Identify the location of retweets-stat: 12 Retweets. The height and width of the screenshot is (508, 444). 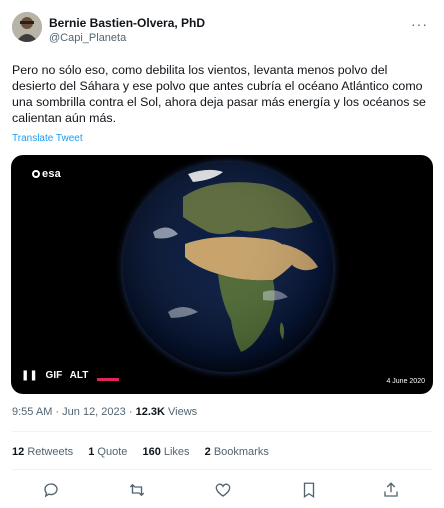
(42, 452).